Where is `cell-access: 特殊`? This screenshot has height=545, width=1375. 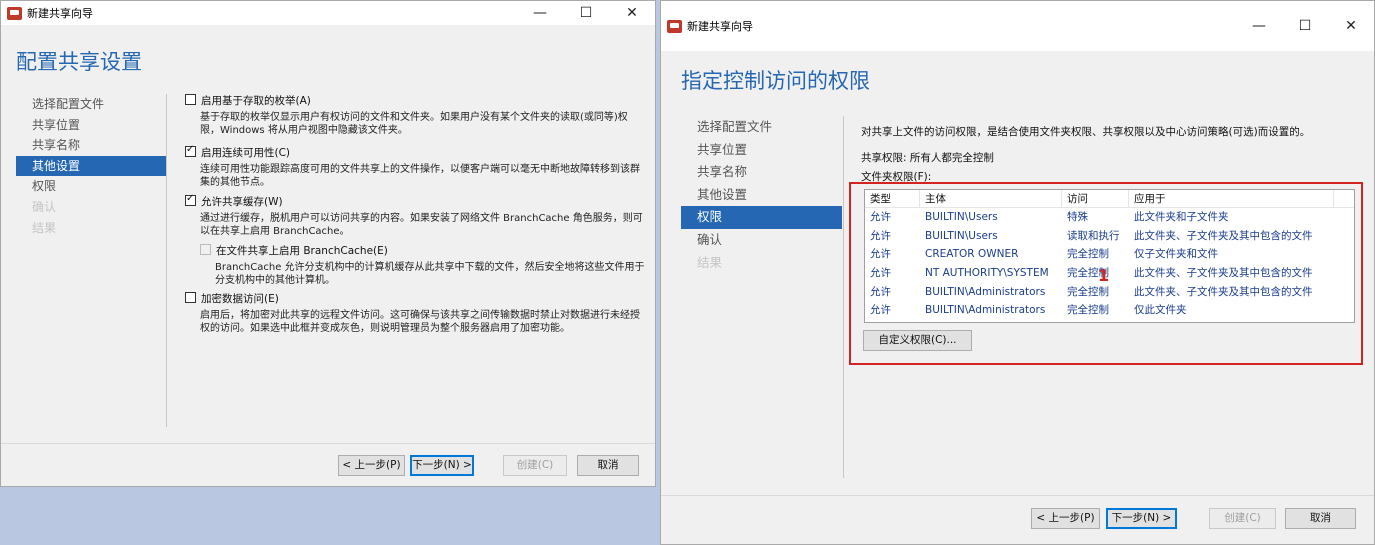
cell-access: 特殊 is located at coordinates (1077, 217).